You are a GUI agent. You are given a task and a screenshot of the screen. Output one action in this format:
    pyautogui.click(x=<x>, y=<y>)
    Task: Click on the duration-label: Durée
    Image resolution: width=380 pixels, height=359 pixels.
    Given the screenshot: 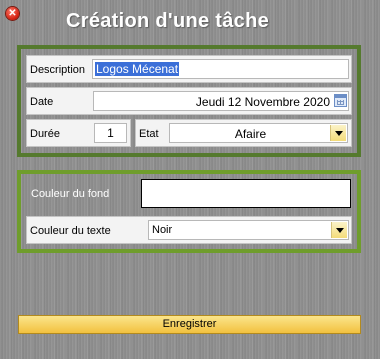 What is the action you would take?
    pyautogui.click(x=45, y=134)
    